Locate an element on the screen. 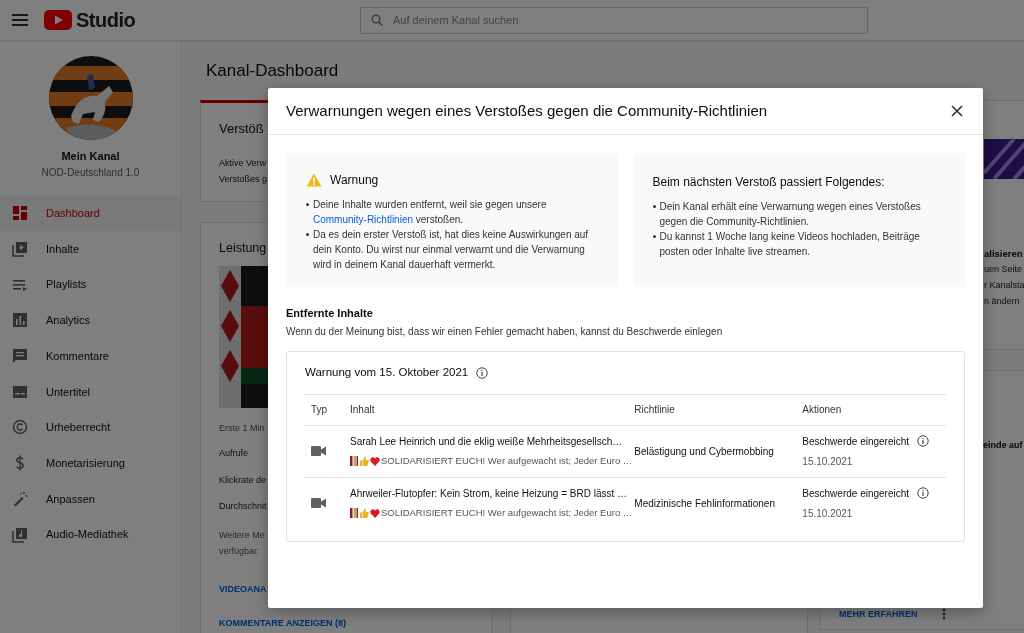 The image size is (1024, 633). dashboard-icon is located at coordinates (20, 213).